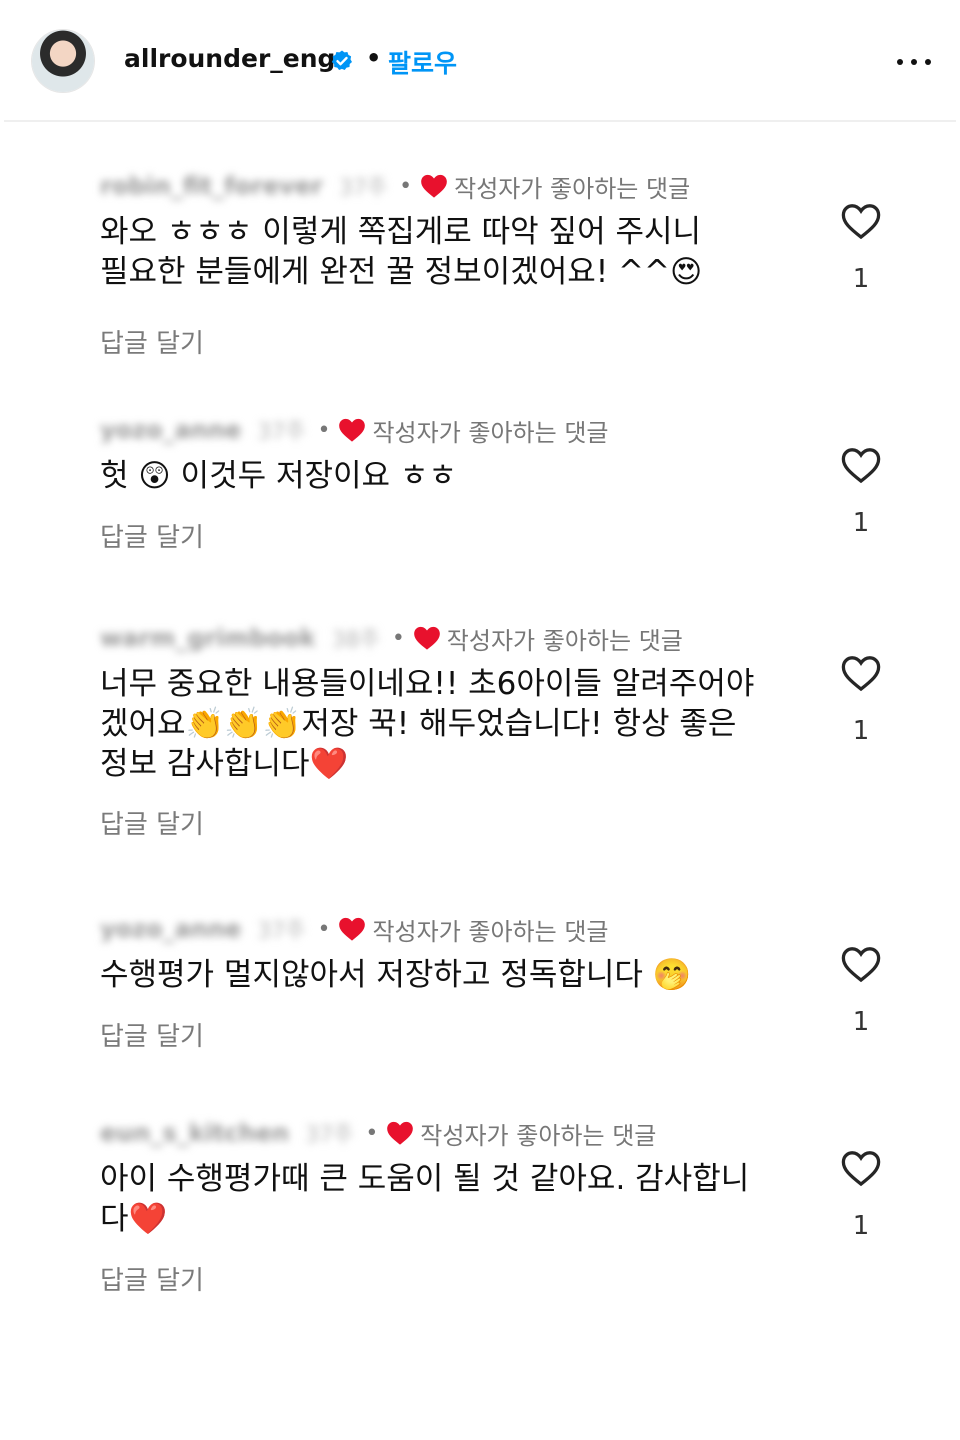  I want to click on comment-meta: robin_fit_forever 37주 • 작성자가 좋아하는 댓글, so click(395, 186).